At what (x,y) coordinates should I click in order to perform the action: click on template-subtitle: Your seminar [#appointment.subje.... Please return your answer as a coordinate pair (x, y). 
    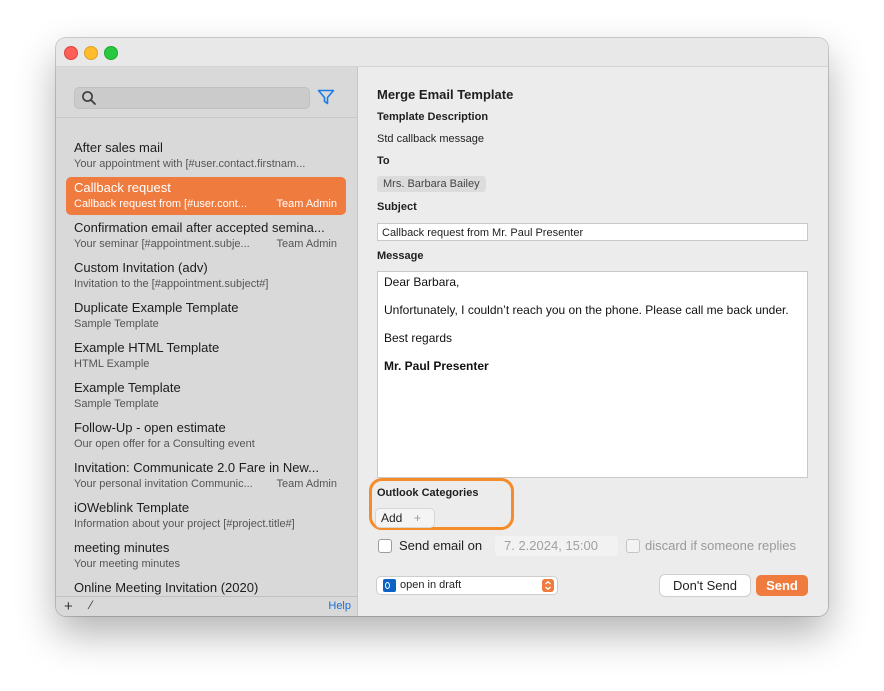
    Looking at the image, I should click on (162, 244).